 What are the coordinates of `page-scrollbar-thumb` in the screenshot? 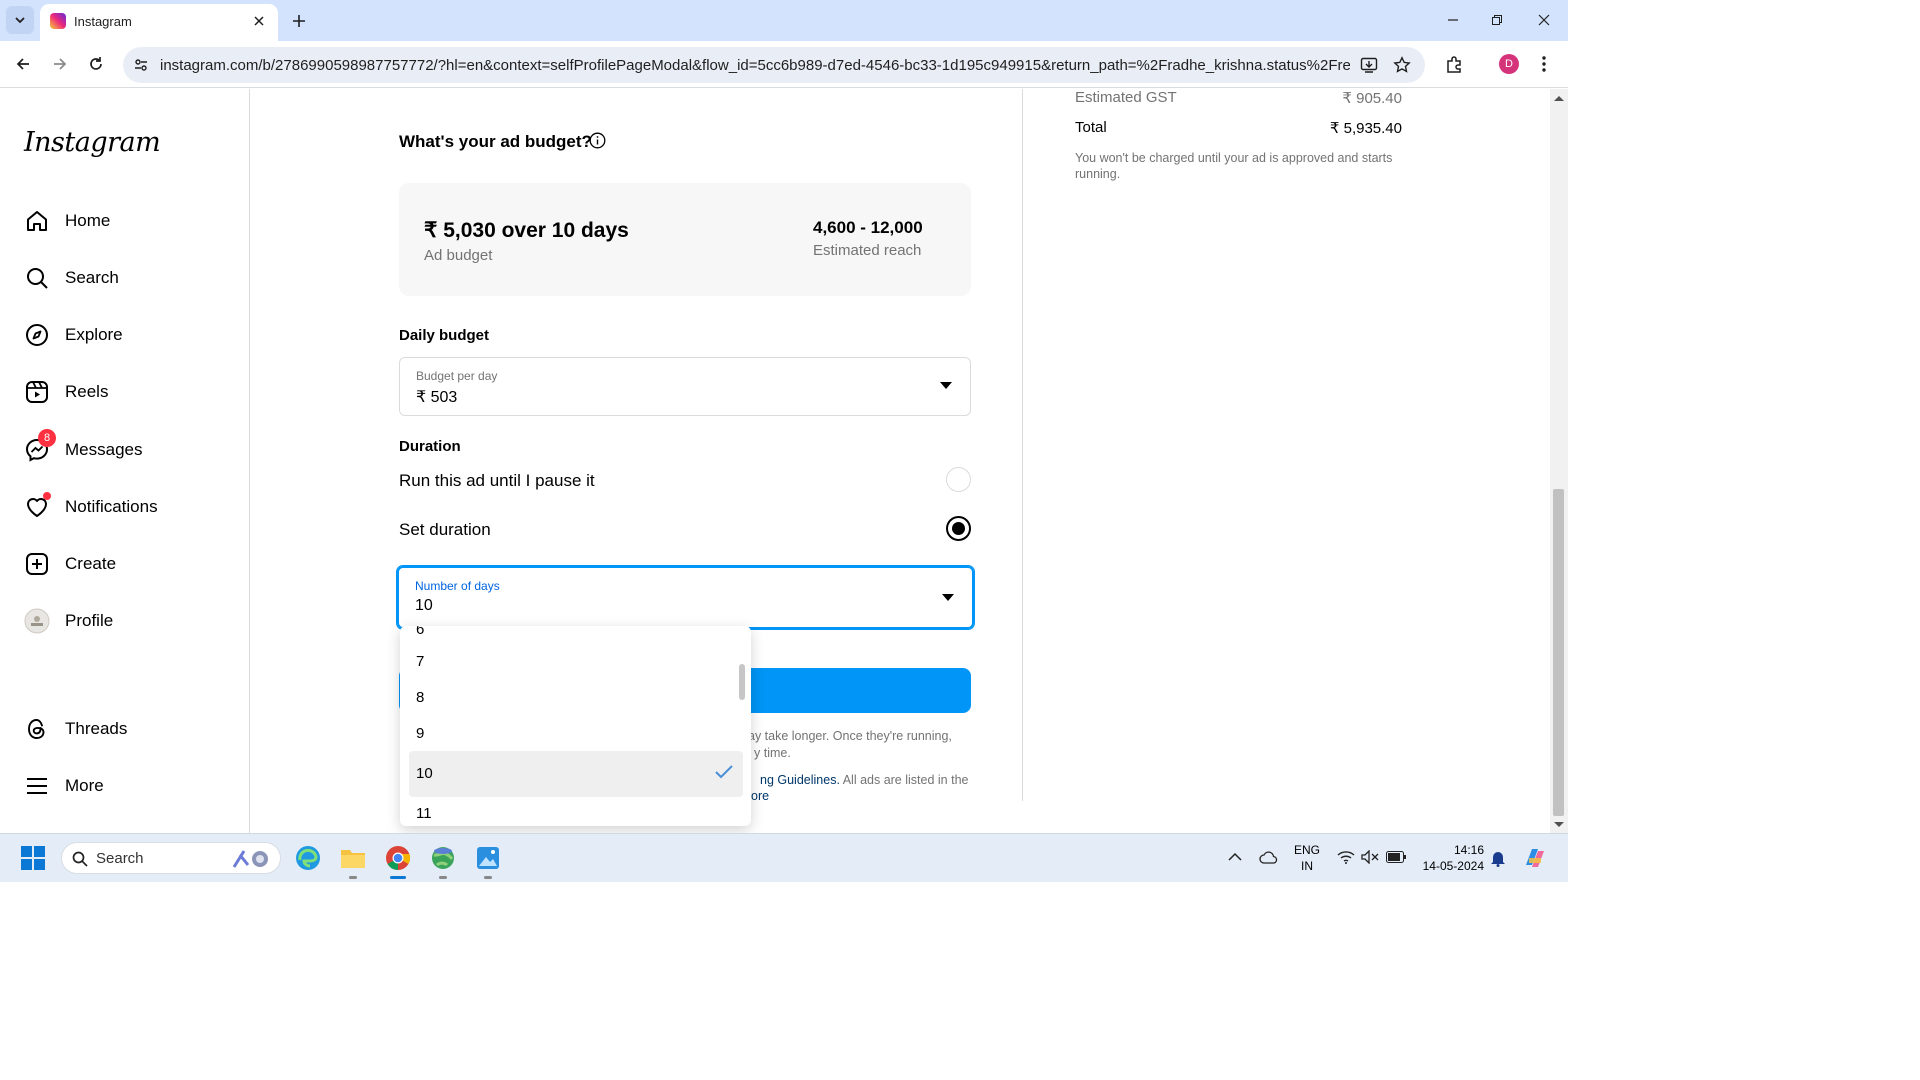 It's located at (1558, 652).